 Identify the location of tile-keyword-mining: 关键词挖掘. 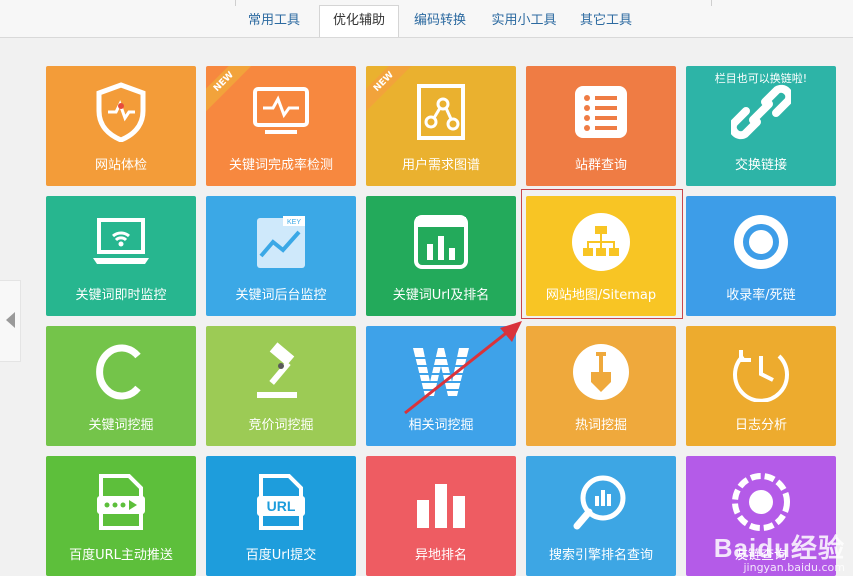
(121, 386).